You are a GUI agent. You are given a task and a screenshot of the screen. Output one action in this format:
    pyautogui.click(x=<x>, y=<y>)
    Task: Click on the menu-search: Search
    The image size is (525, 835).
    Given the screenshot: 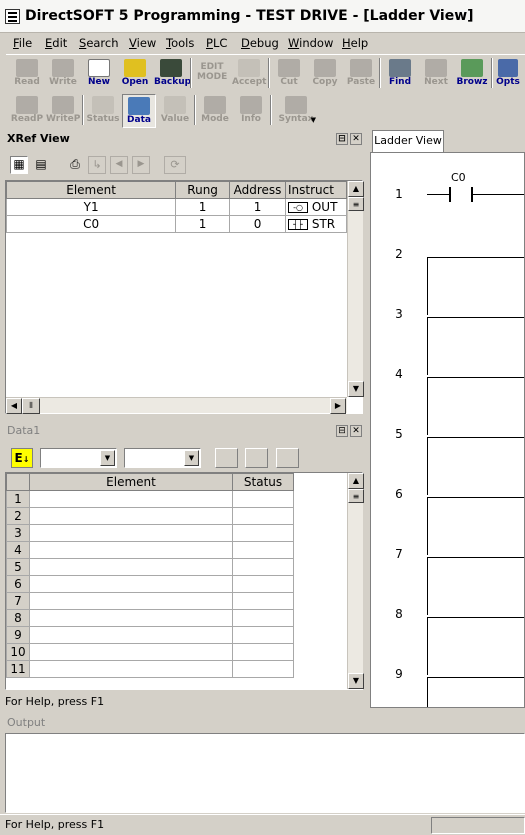 What is the action you would take?
    pyautogui.click(x=99, y=43)
    